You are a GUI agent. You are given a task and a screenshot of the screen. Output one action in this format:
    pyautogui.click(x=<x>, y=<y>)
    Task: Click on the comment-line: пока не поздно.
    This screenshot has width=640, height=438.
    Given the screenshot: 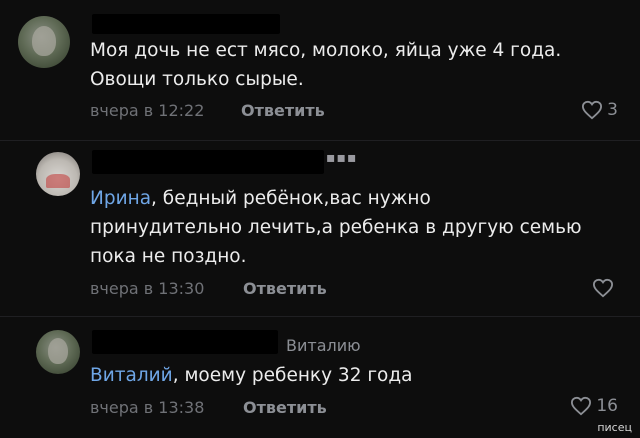 What is the action you would take?
    pyautogui.click(x=168, y=256)
    